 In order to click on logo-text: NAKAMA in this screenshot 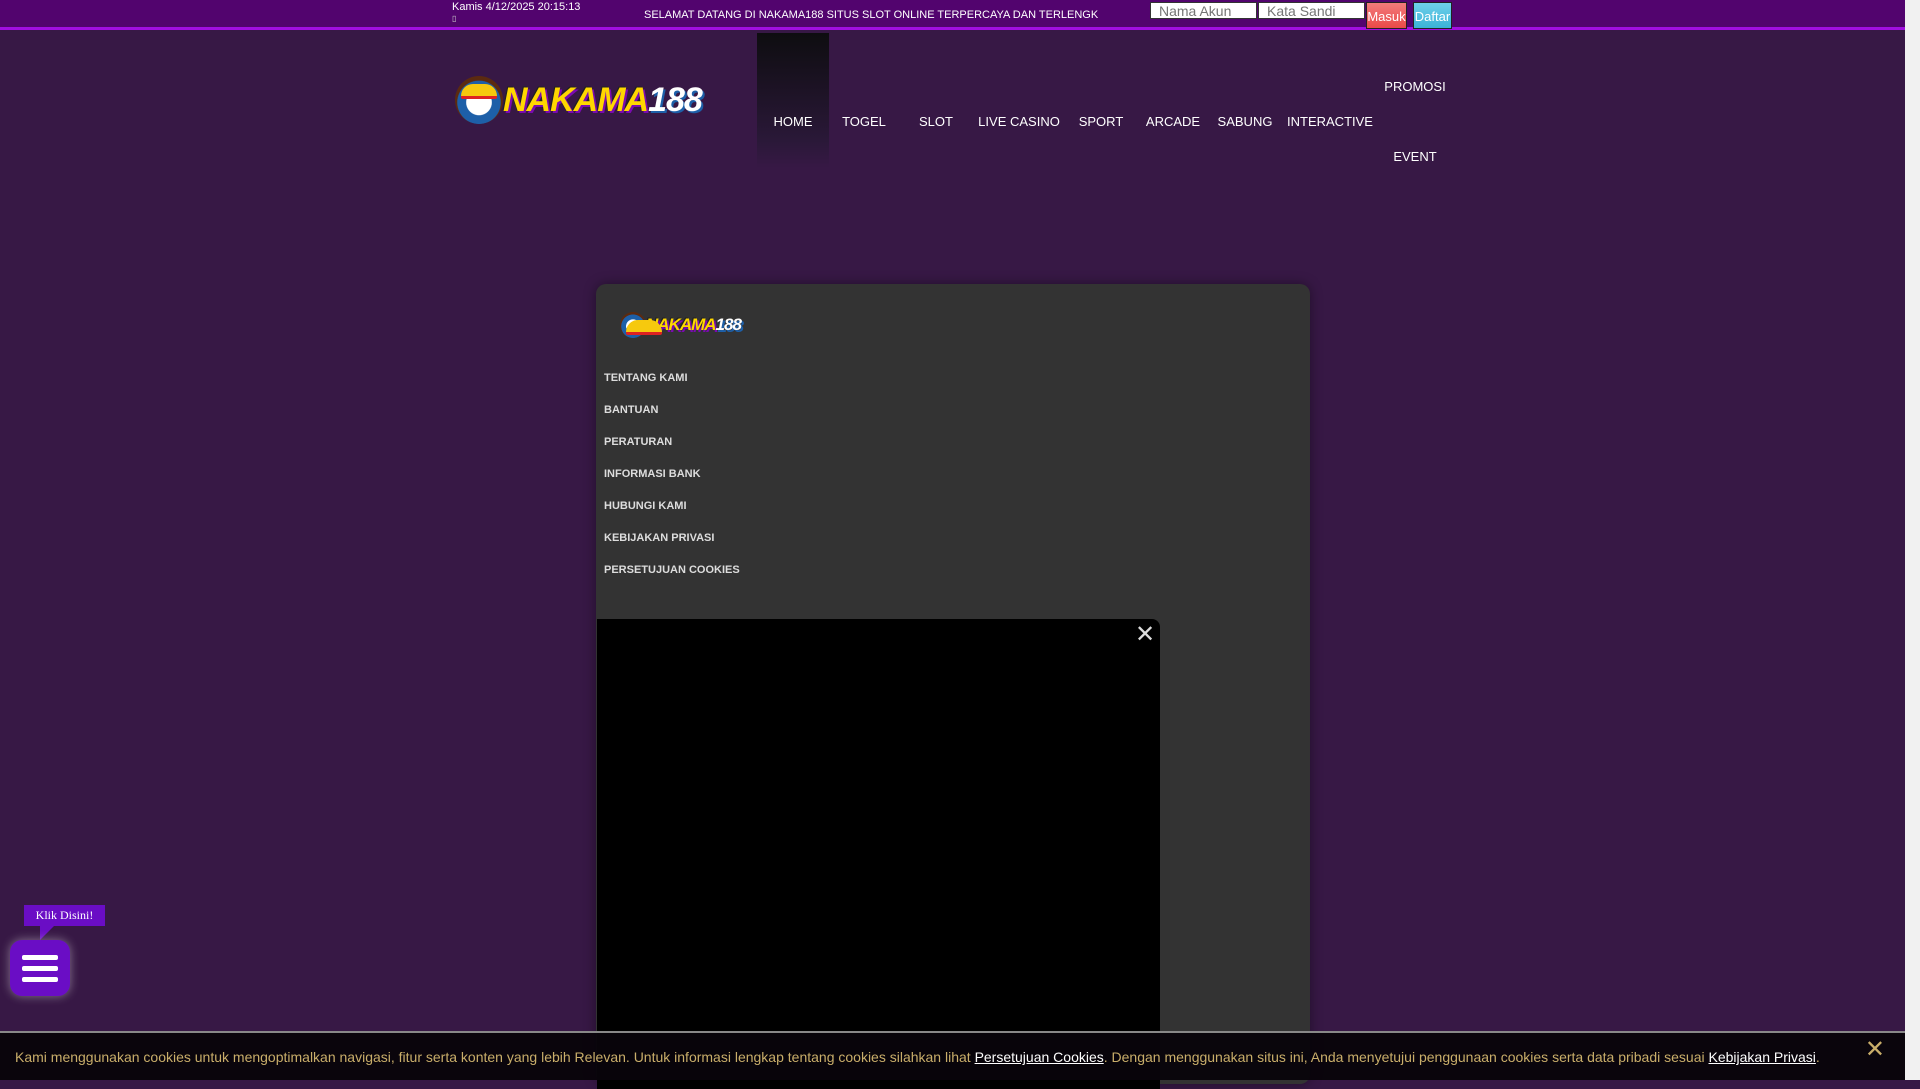, I will do `click(576, 99)`.